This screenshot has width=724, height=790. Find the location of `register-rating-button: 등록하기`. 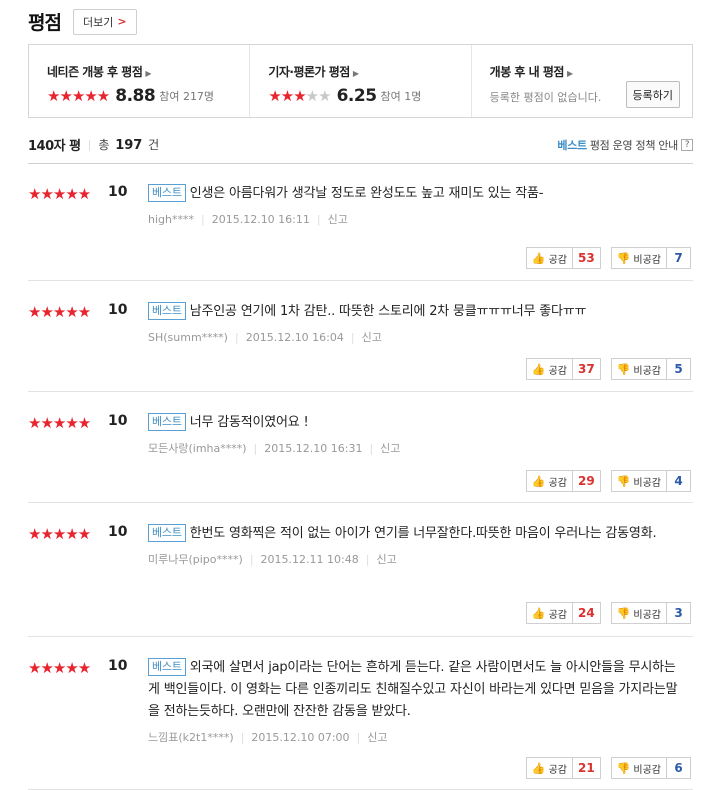

register-rating-button: 등록하기 is located at coordinates (652, 94).